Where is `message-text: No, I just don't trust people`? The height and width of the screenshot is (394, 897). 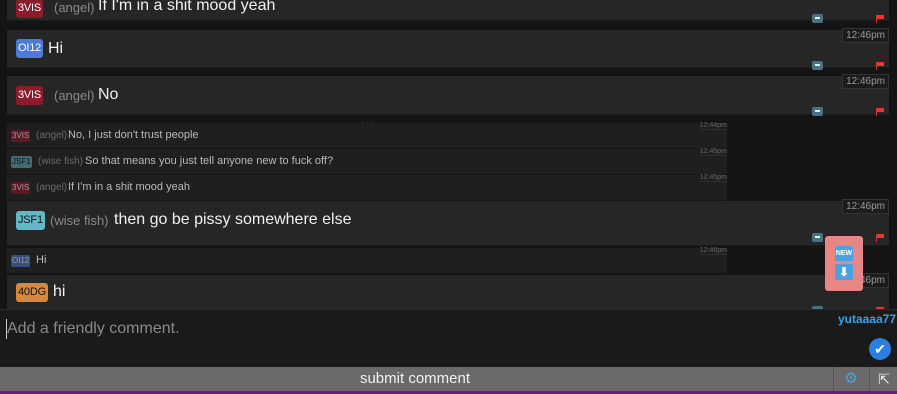
message-text: No, I just don't trust people is located at coordinates (133, 135).